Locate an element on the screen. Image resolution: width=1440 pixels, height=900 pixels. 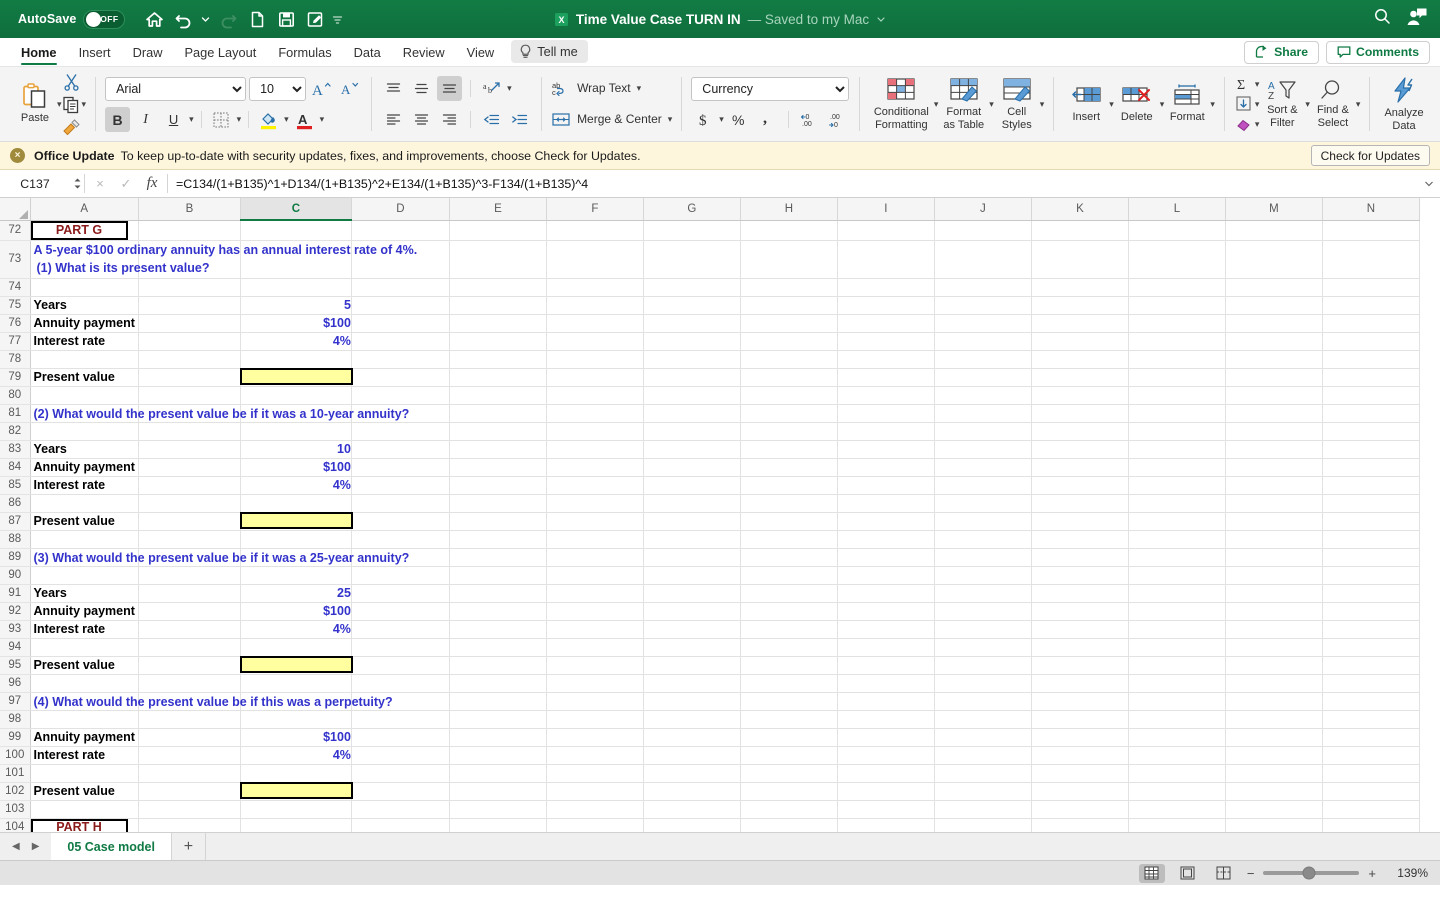
cell-M100 is located at coordinates (1274, 755).